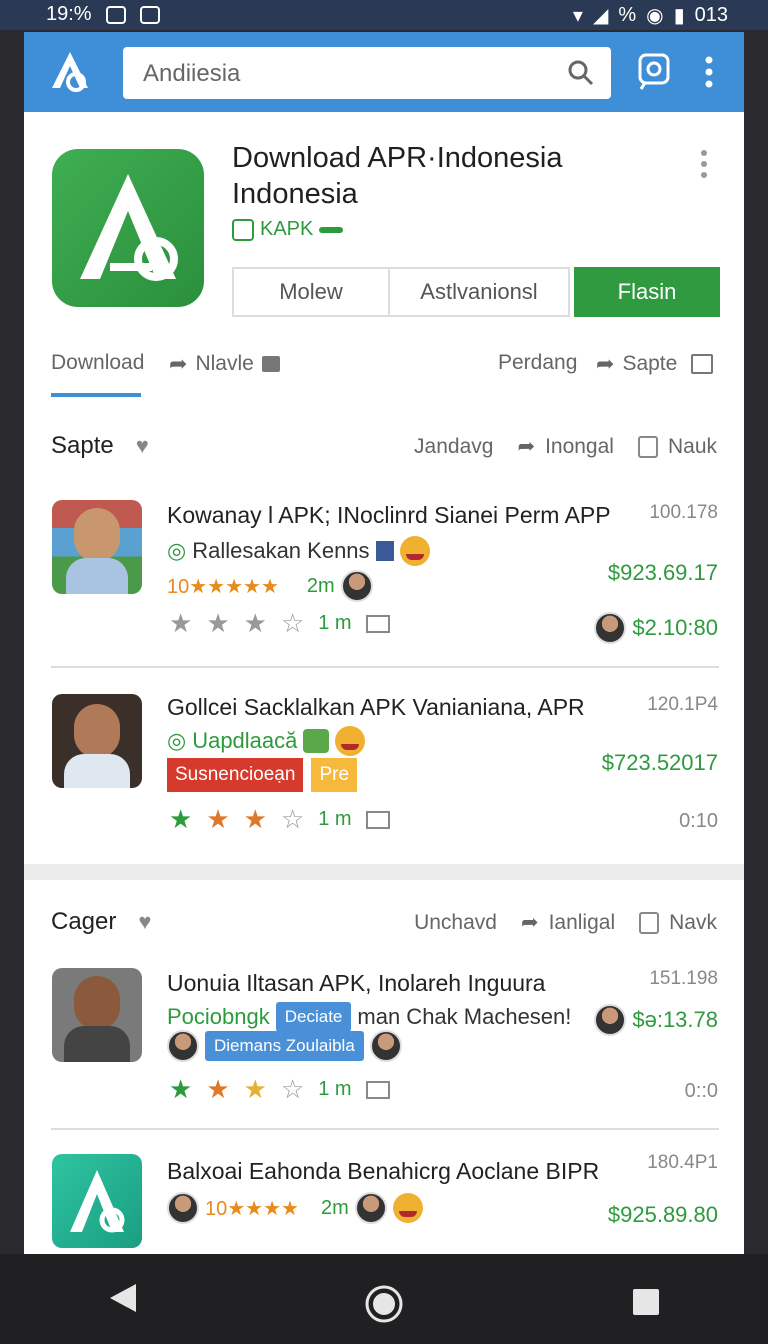  What do you see at coordinates (455, 923) in the screenshot?
I see `section-action-1: Unchavd` at bounding box center [455, 923].